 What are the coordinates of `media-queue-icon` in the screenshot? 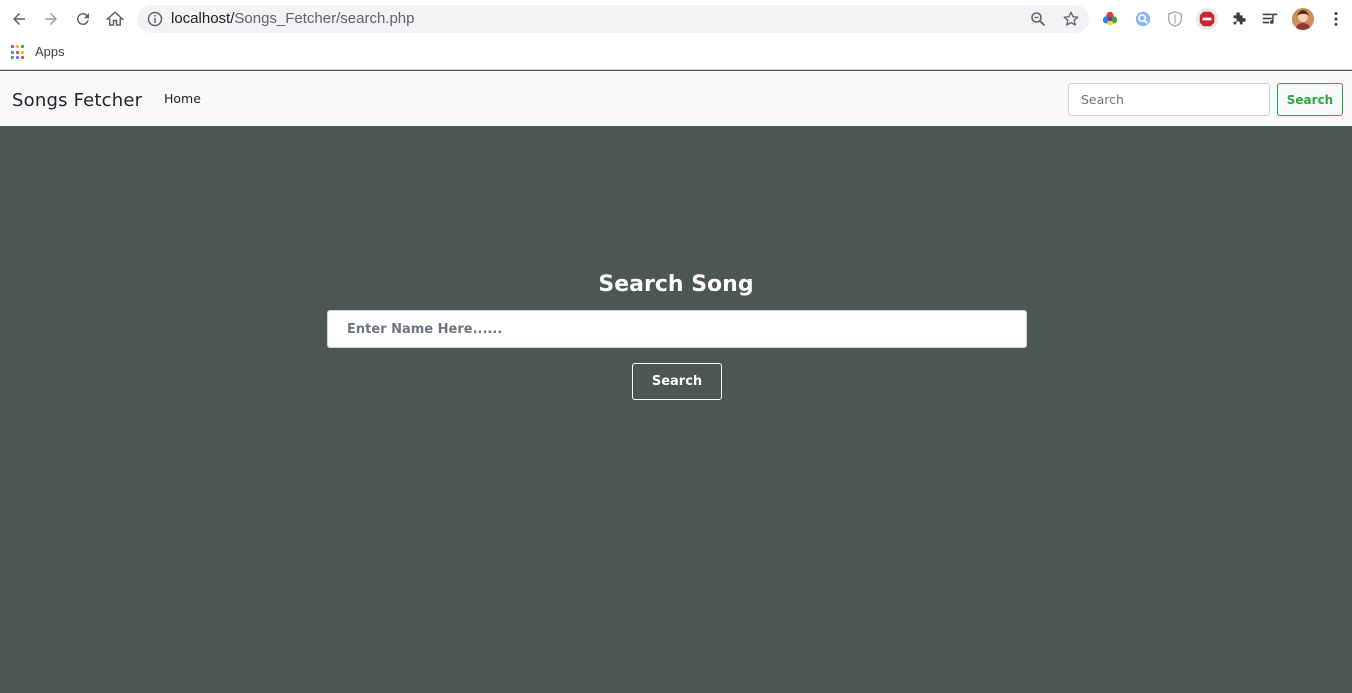 It's located at (1270, 19).